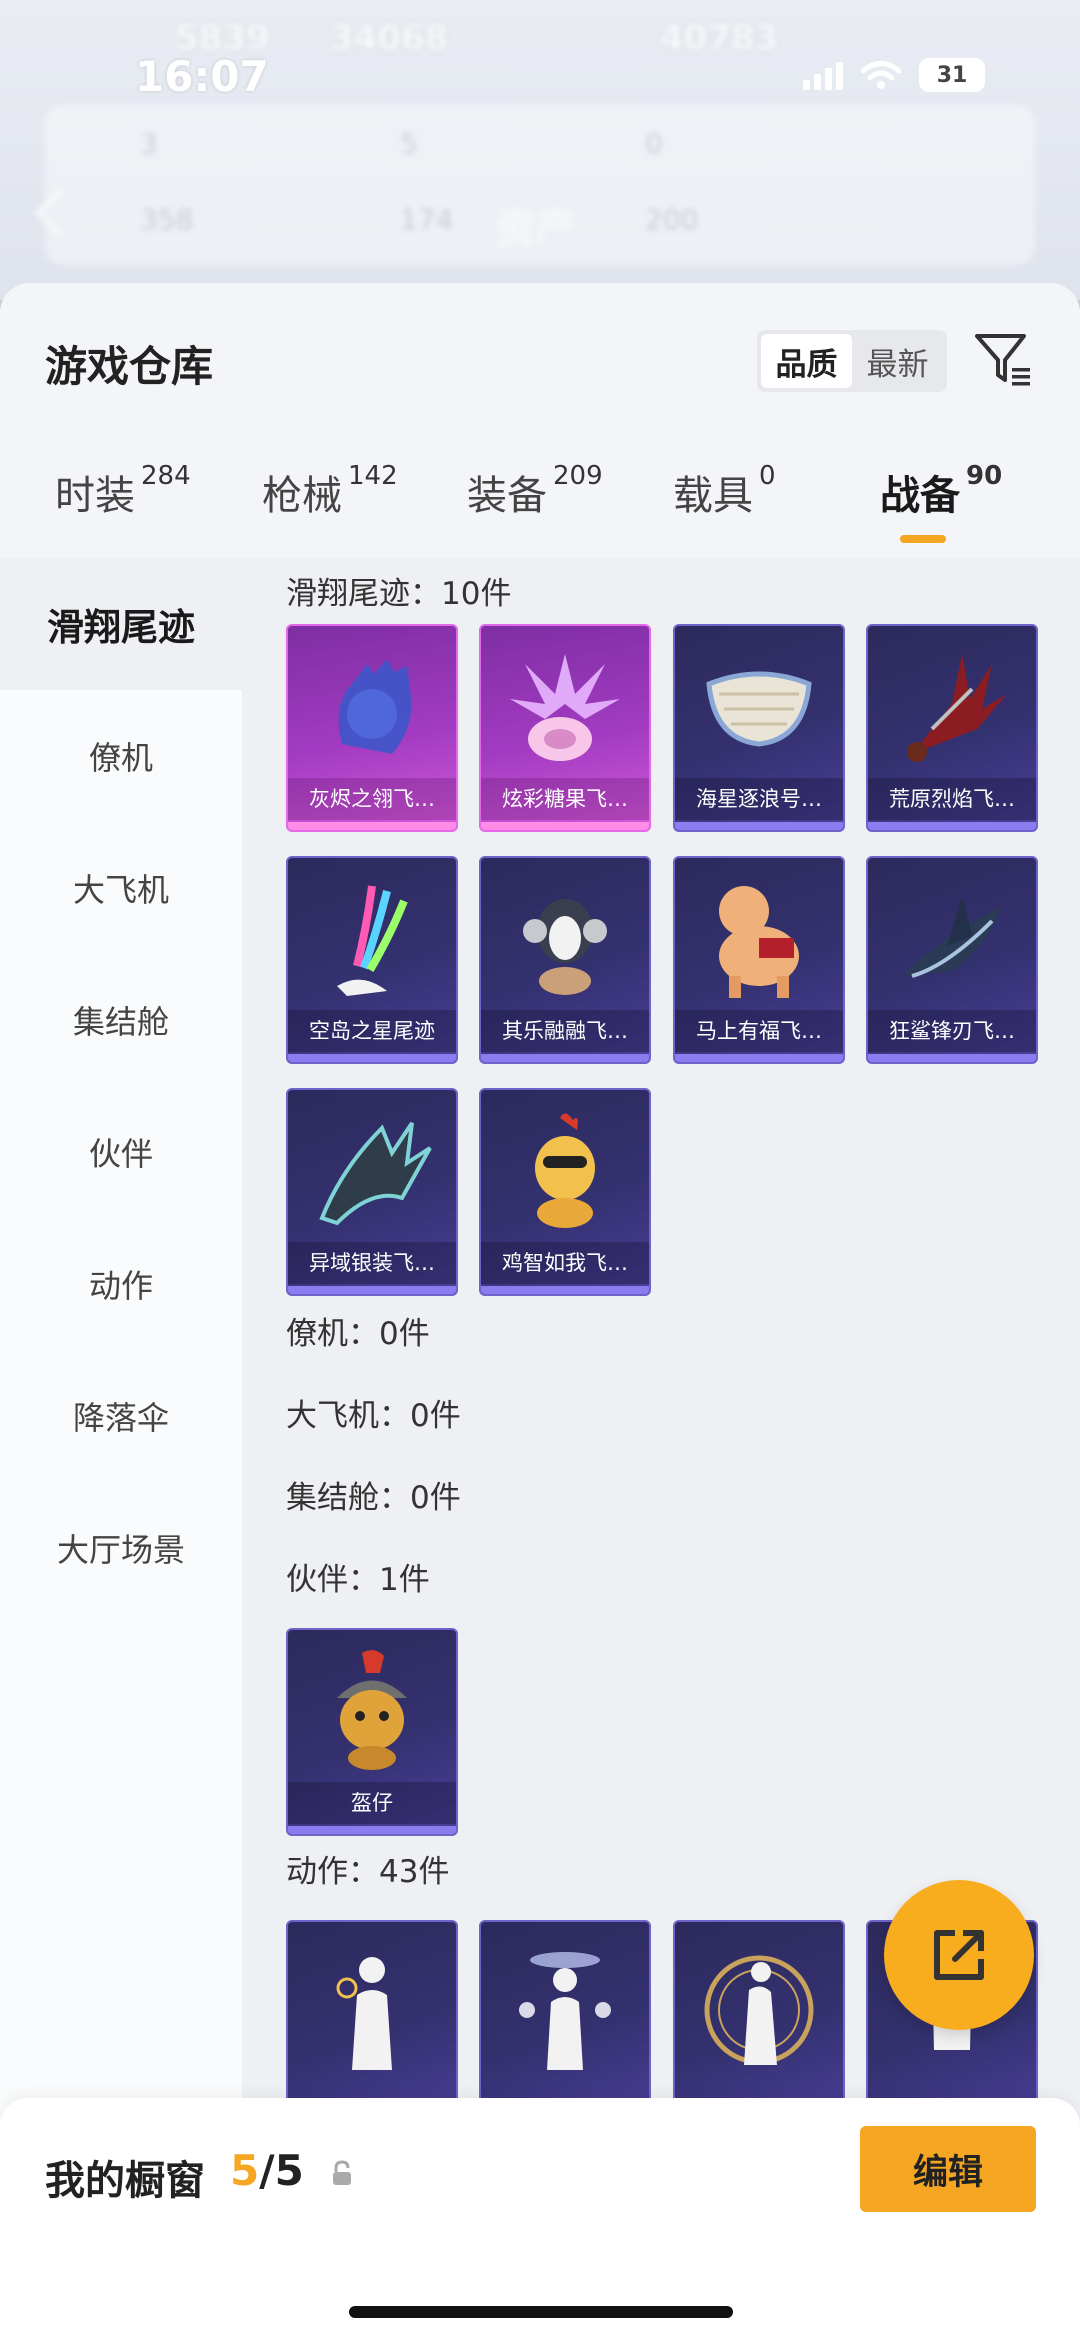  I want to click on tab-count: 284, so click(166, 476).